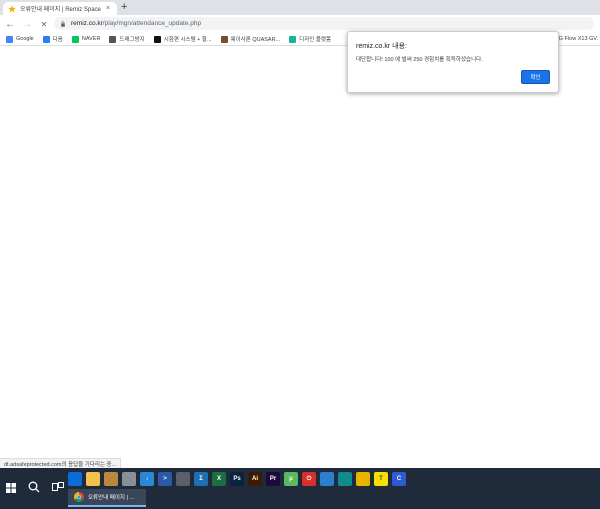 This screenshot has width=600, height=509. I want to click on dialog-title: remiz.co.kr 내용:, so click(381, 46).